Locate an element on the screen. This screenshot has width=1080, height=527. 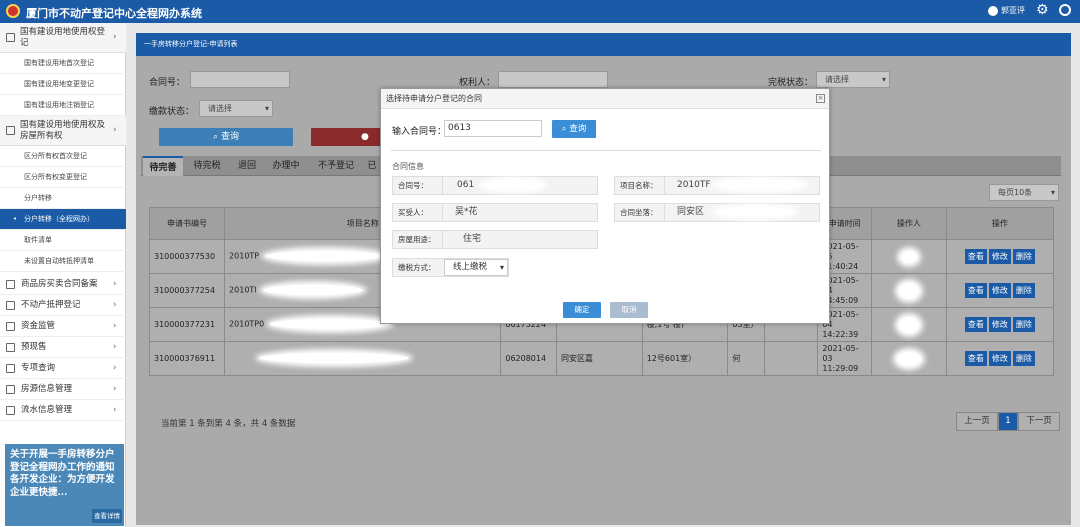
power-icon is located at coordinates (1065, 10).